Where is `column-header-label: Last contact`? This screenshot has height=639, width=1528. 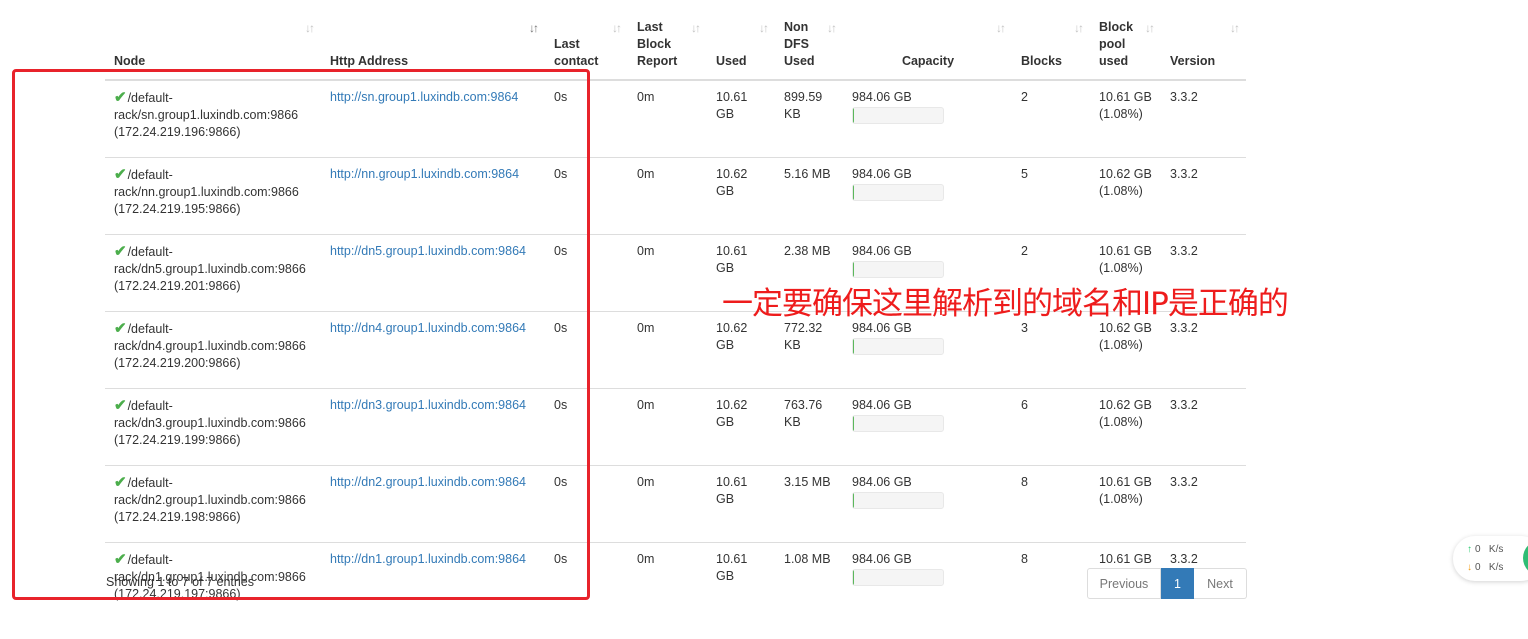
column-header-label: Last contact is located at coordinates (576, 52).